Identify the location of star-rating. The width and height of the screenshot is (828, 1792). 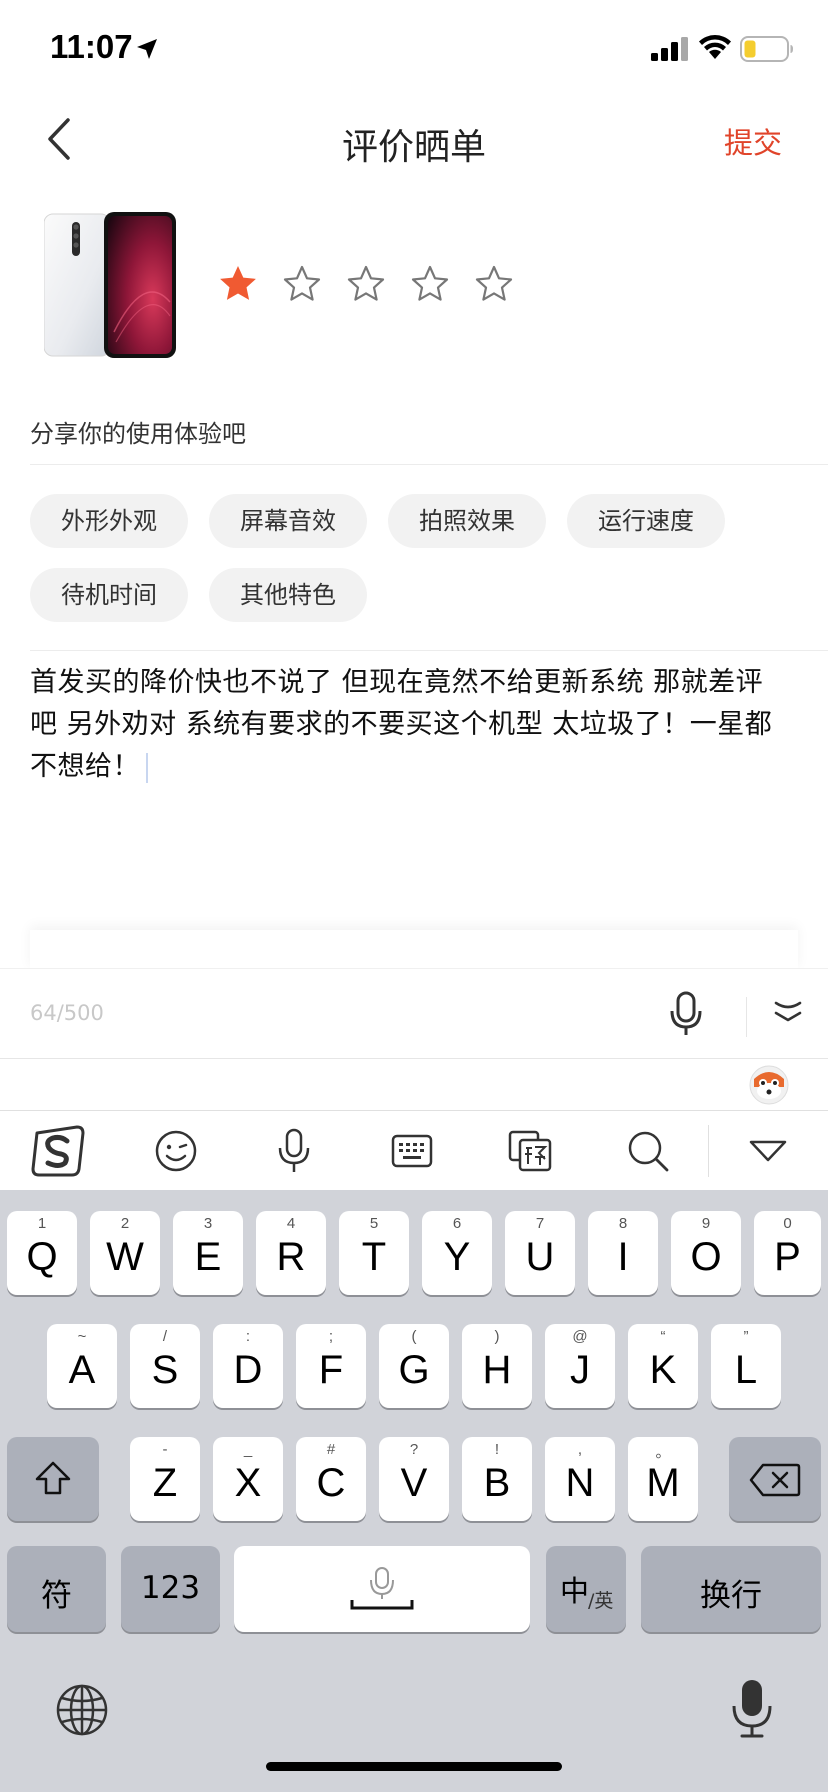
(366, 284).